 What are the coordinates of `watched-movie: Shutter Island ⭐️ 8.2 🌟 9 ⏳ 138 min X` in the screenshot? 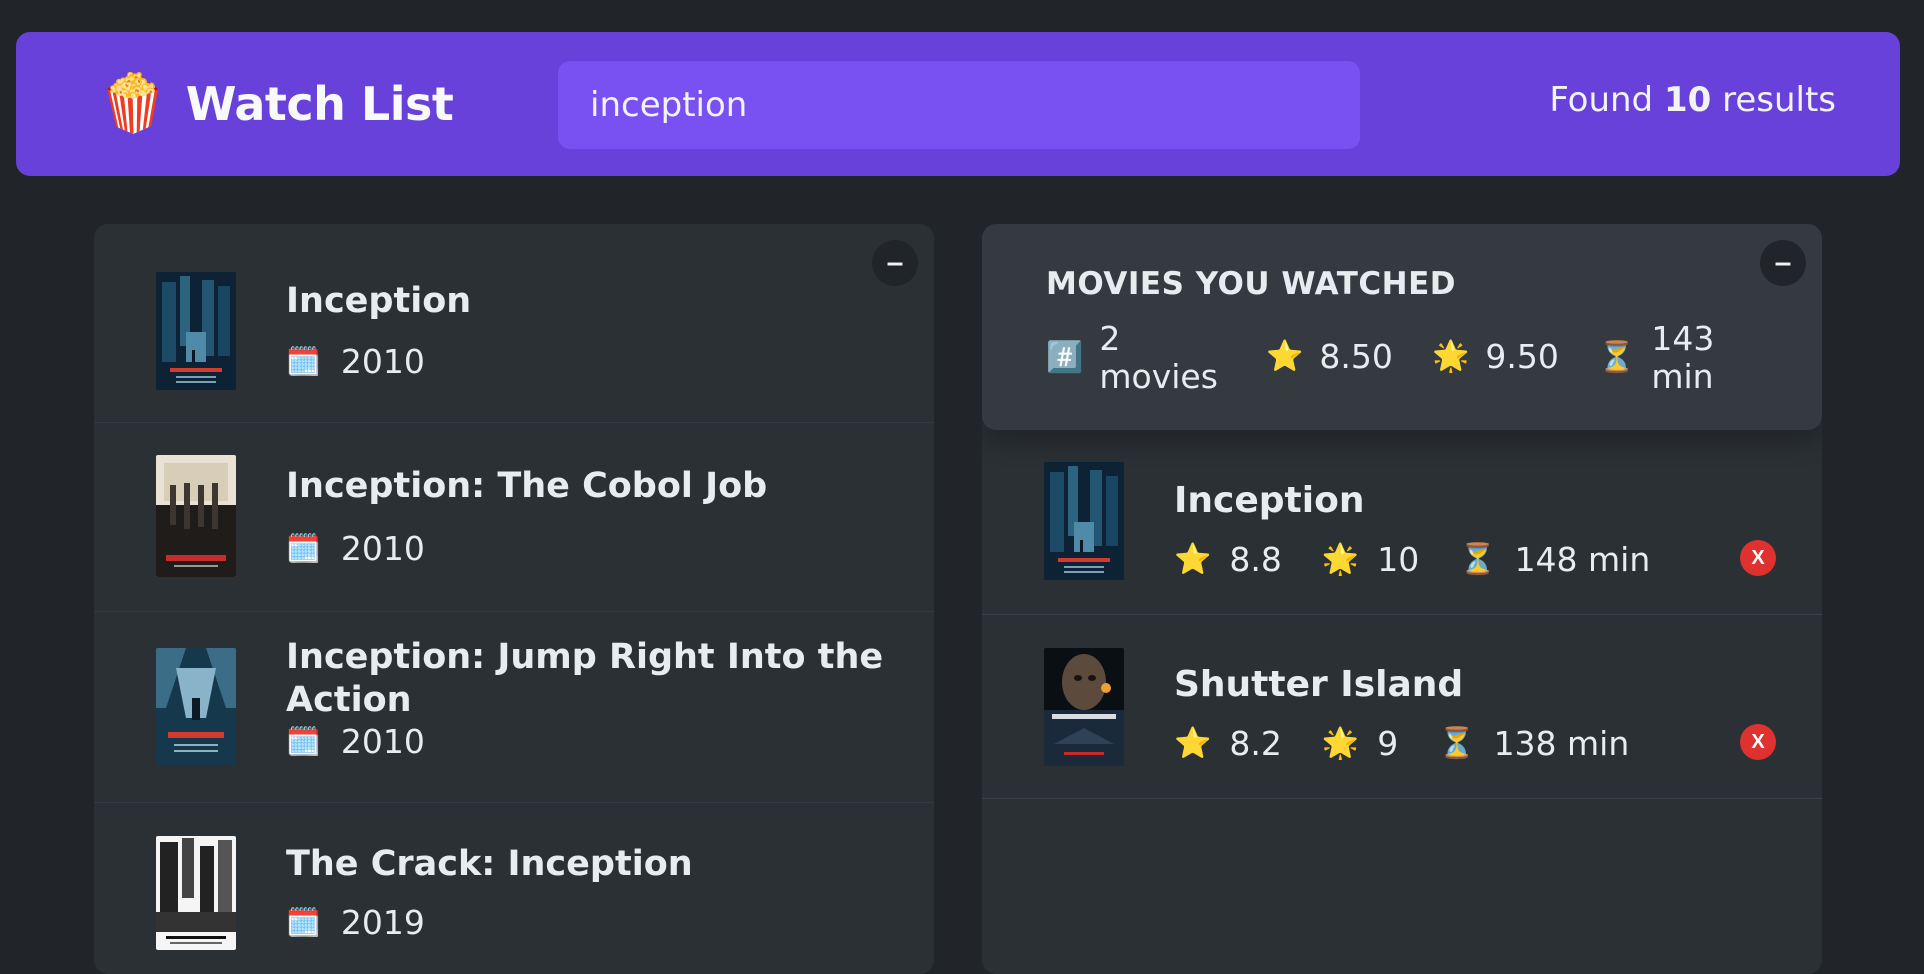 It's located at (1402, 706).